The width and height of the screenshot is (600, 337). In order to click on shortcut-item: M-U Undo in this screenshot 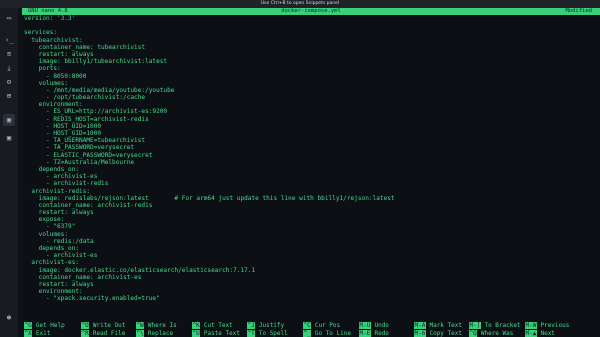, I will do `click(374, 325)`.